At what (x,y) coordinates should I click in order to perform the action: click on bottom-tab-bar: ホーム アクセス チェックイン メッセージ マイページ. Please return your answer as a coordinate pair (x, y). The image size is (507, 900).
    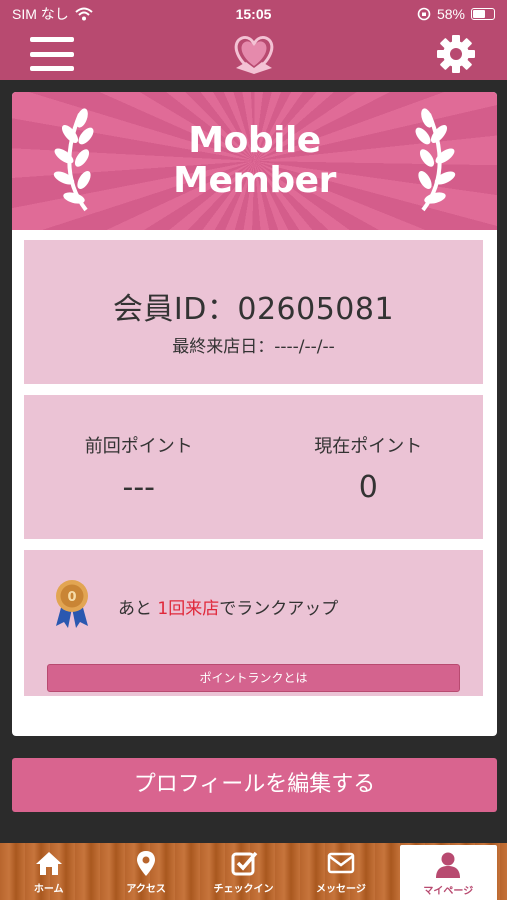
    Looking at the image, I should click on (253, 871).